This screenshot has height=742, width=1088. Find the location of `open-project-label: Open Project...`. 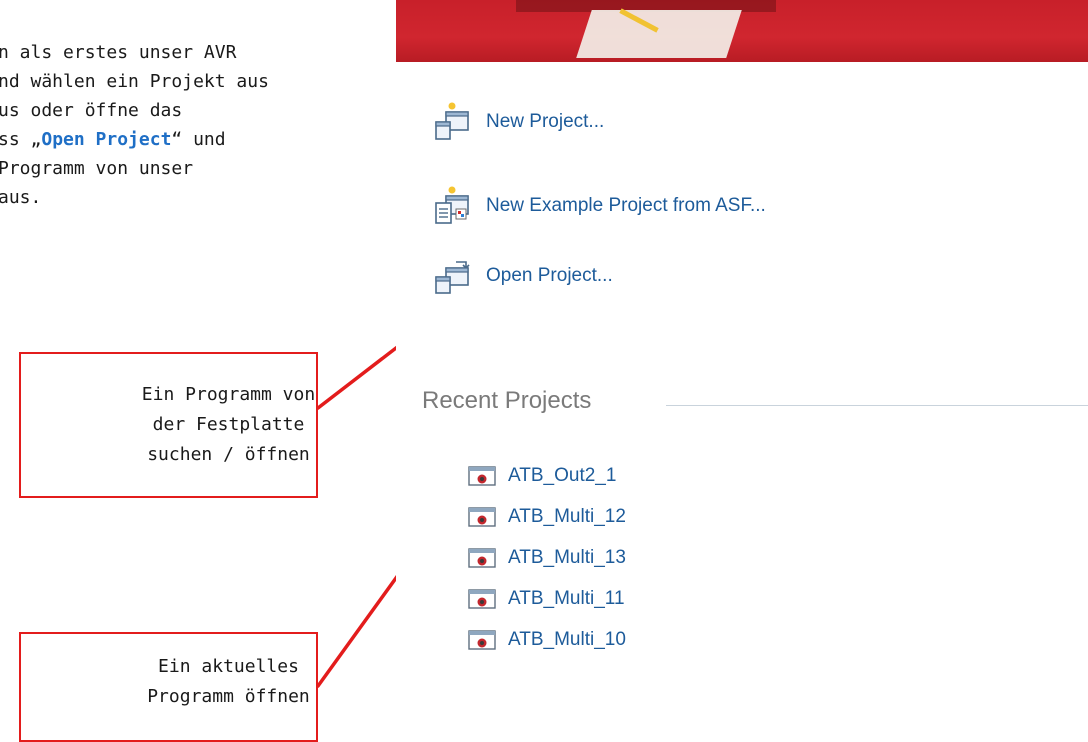

open-project-label: Open Project... is located at coordinates (549, 275).